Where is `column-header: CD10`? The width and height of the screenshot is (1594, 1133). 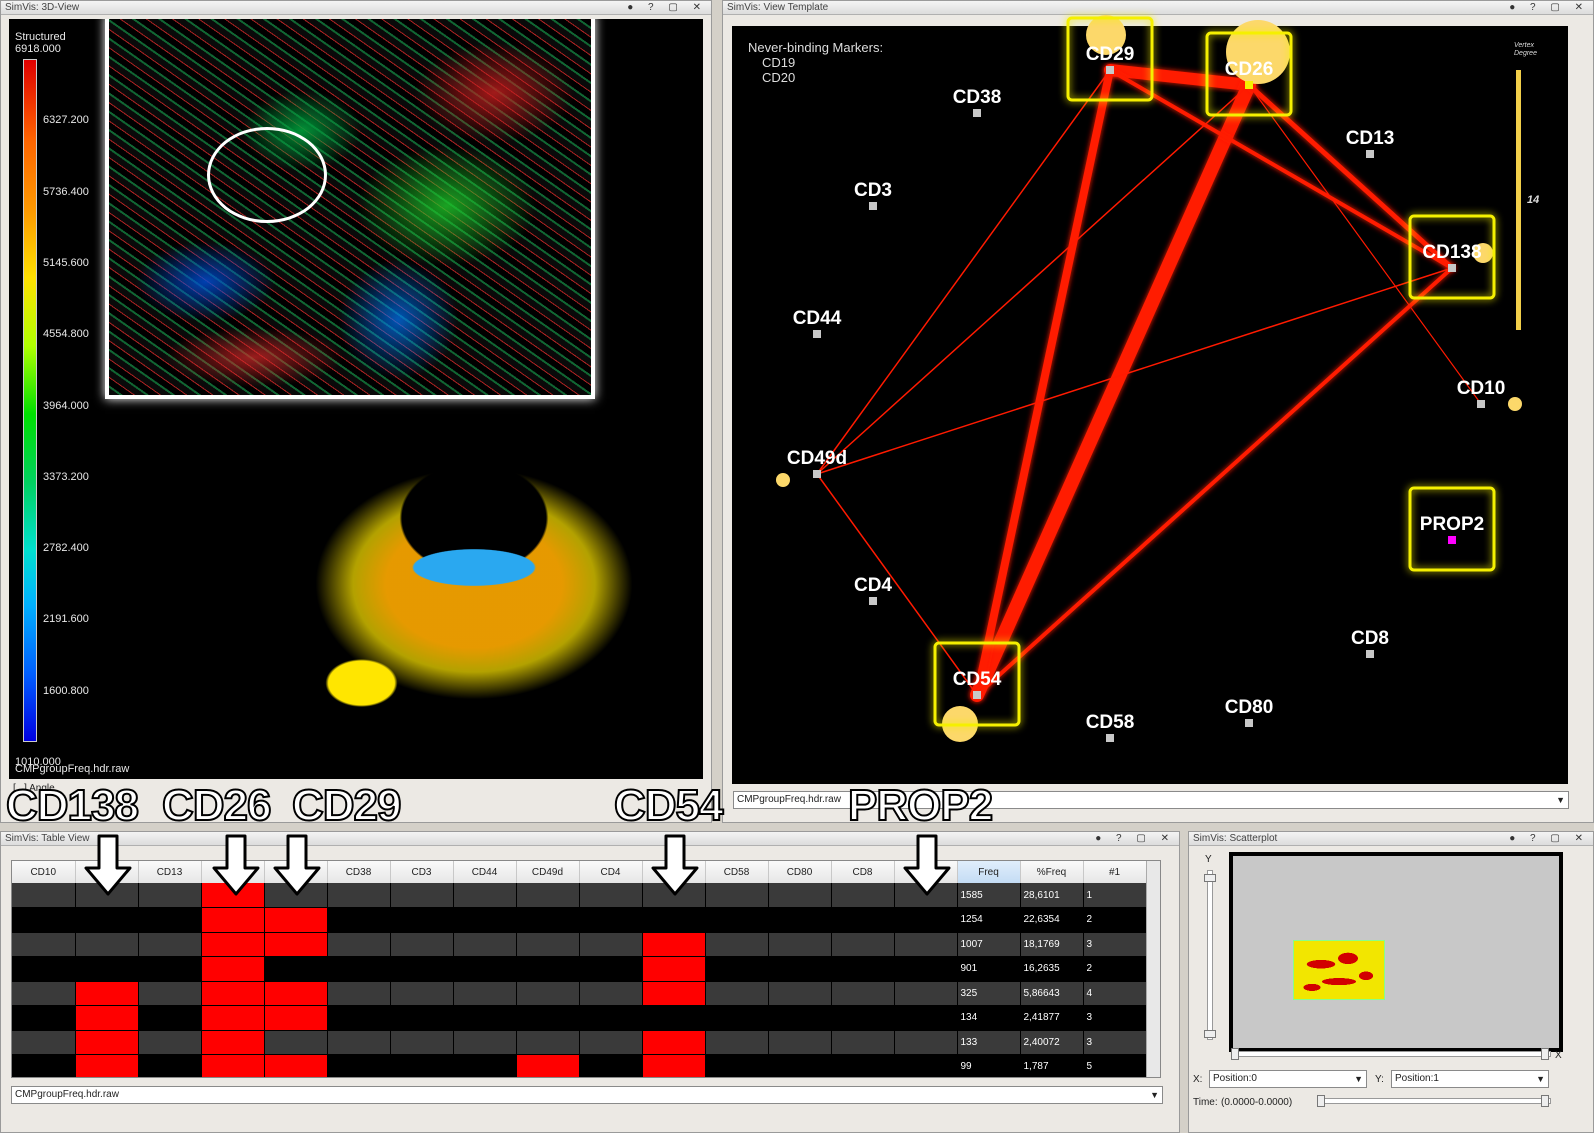 column-header: CD10 is located at coordinates (44, 872).